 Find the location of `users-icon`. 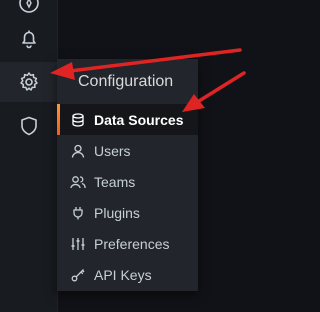

users-icon is located at coordinates (78, 182).